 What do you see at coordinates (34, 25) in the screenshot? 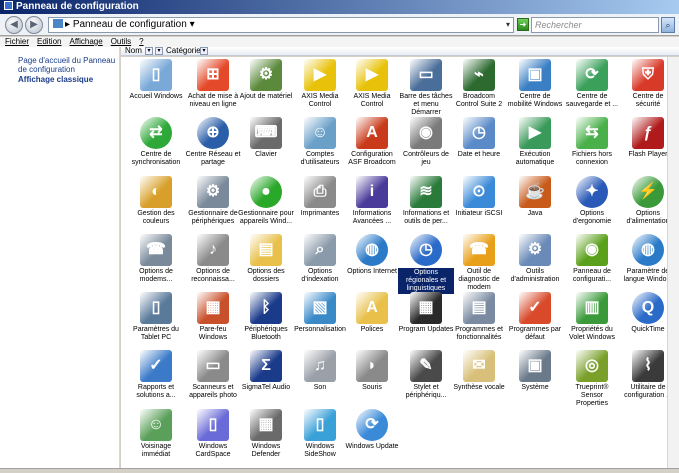
I see `forward-button: ▶` at bounding box center [34, 25].